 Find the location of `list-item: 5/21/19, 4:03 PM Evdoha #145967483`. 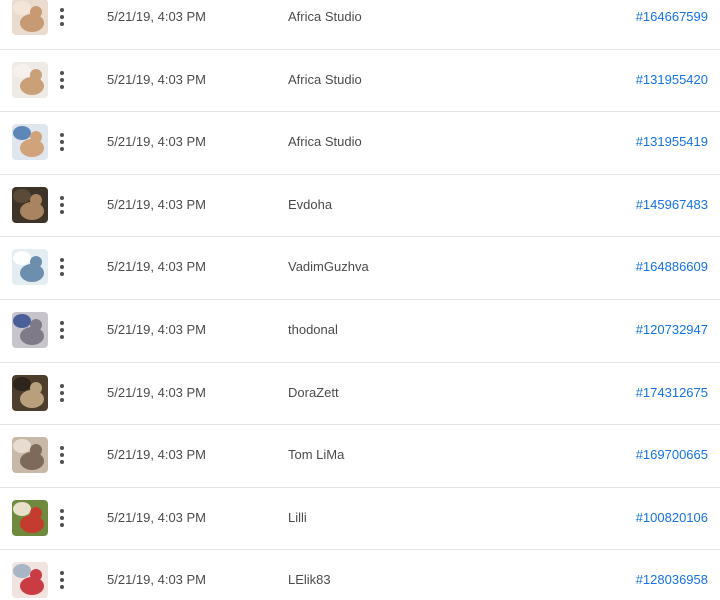

list-item: 5/21/19, 4:03 PM Evdoha #145967483 is located at coordinates (360, 206).